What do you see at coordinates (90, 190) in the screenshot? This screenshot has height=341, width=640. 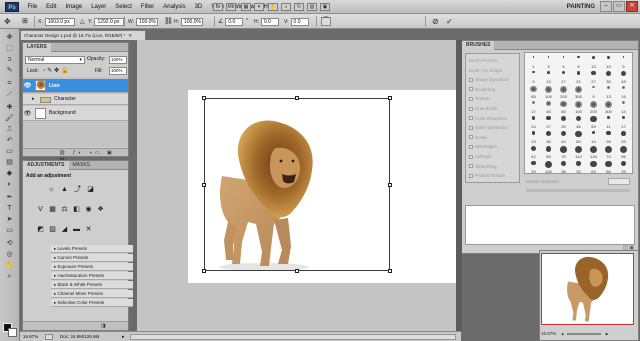 I see `exposure-icon: ◪` at bounding box center [90, 190].